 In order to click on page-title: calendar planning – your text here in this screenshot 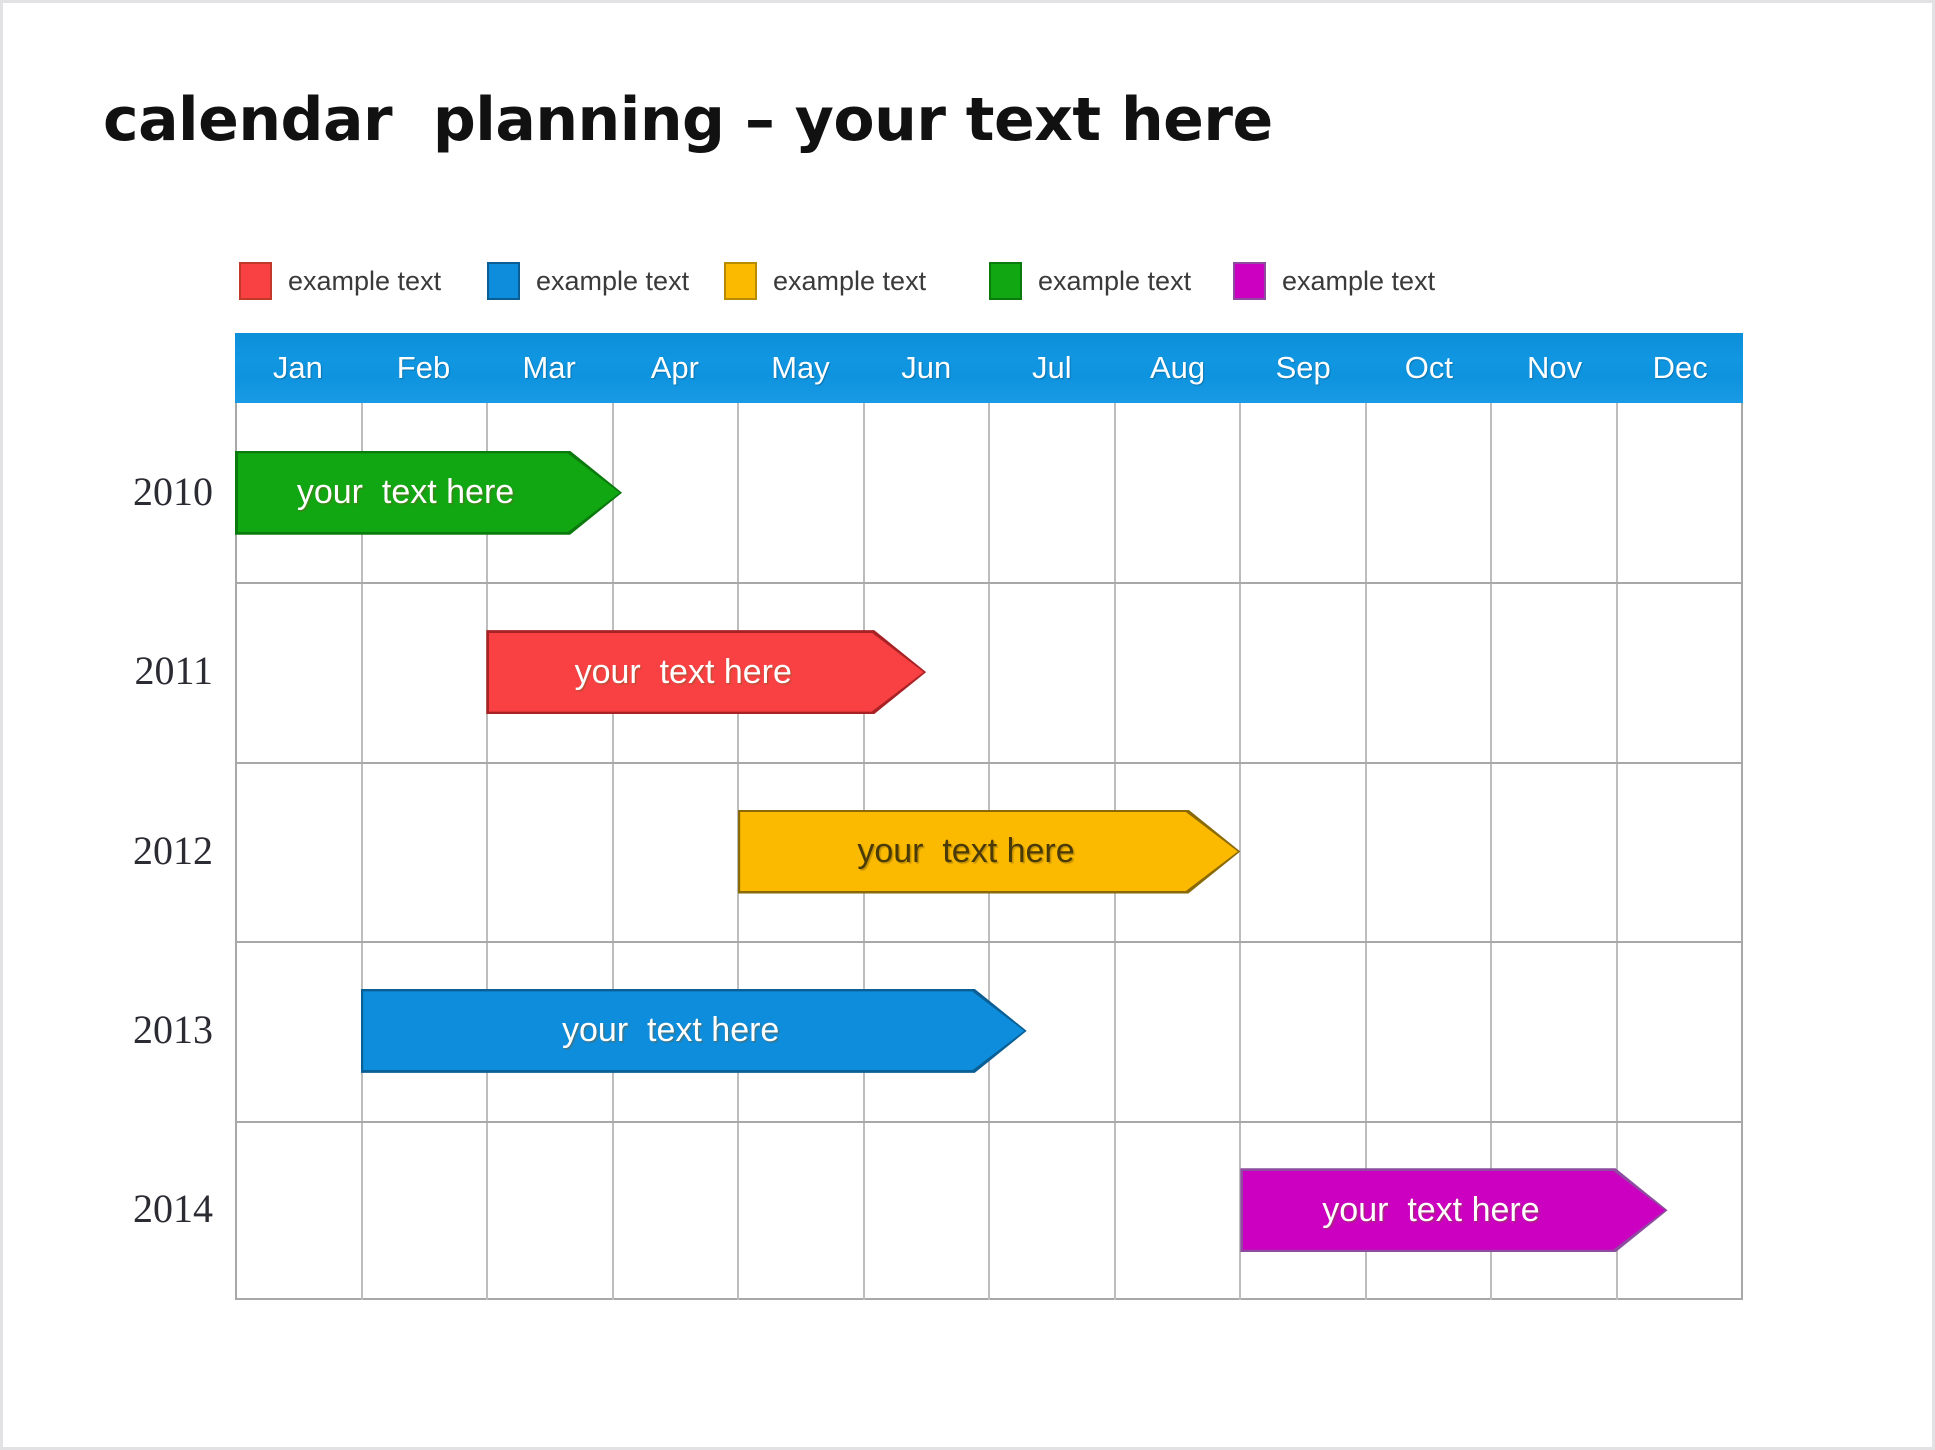, I will do `click(688, 120)`.